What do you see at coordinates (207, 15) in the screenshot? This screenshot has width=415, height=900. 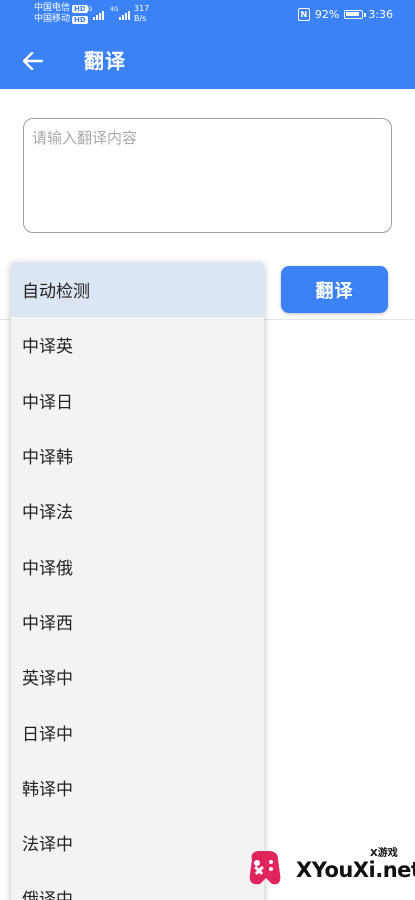 I see `status-bar: 中国电信 HD 中国移动 HD 4G 4G 317 B/s N 92% 3:36` at bounding box center [207, 15].